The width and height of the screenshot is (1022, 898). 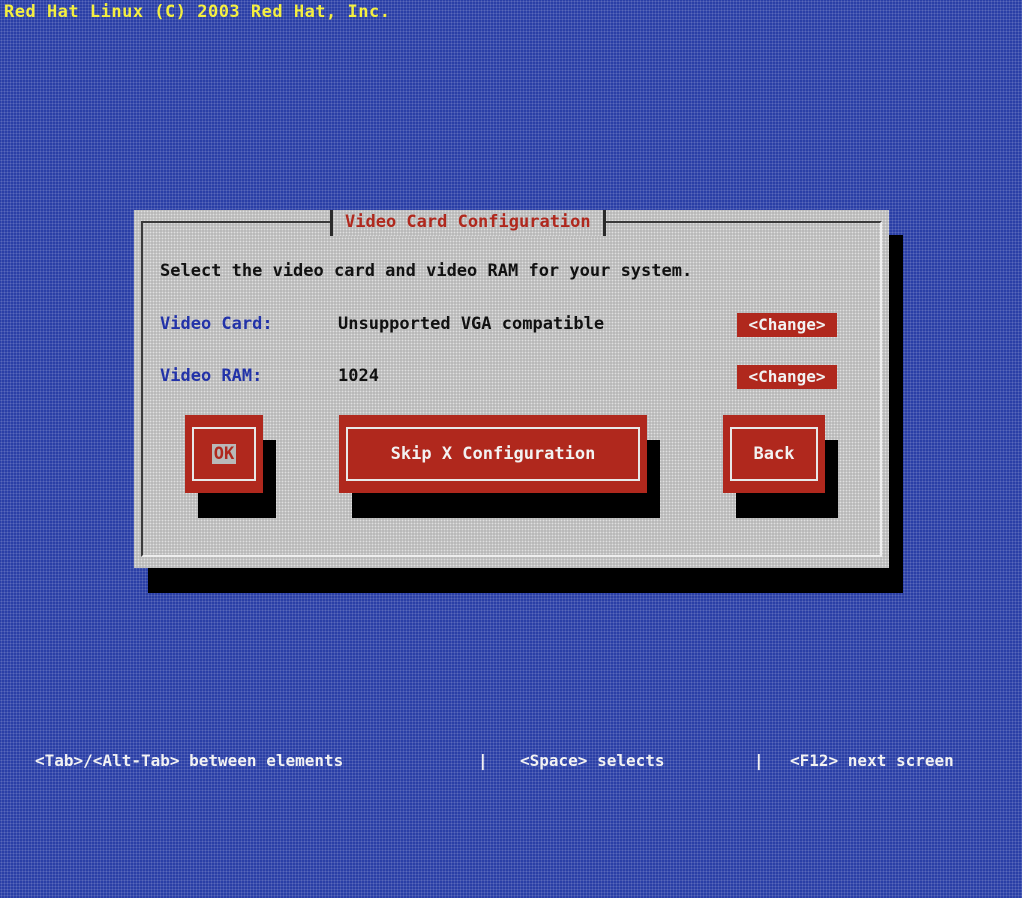 I want to click on f12-hint: <F12> next screen, so click(x=872, y=760).